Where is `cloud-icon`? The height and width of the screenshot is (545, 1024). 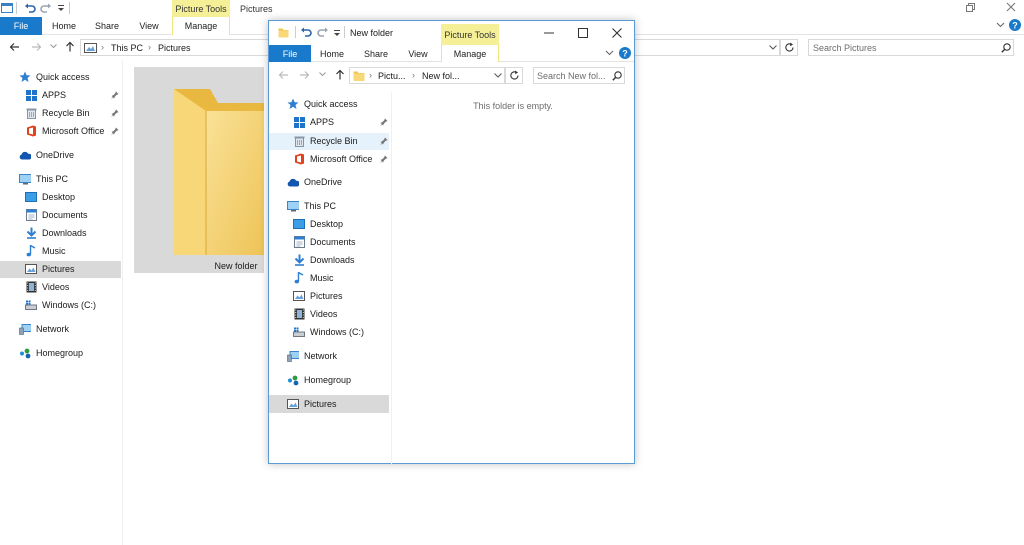
cloud-icon is located at coordinates (293, 182).